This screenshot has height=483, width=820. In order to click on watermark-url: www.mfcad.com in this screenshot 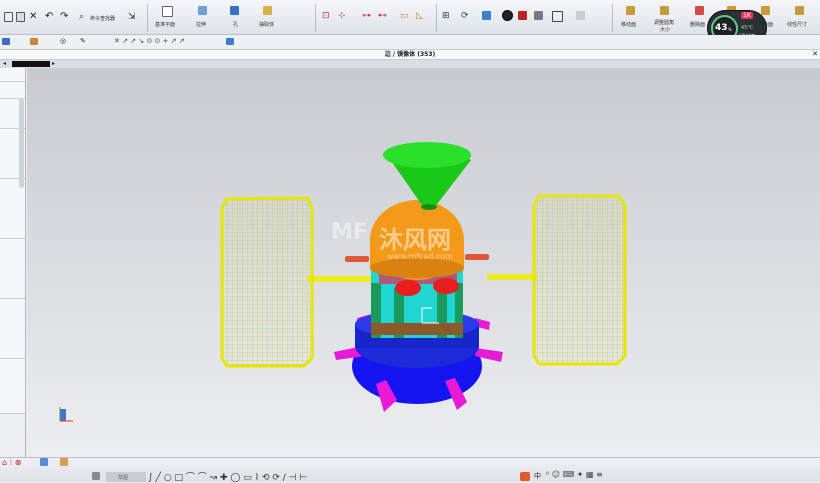, I will do `click(420, 256)`.